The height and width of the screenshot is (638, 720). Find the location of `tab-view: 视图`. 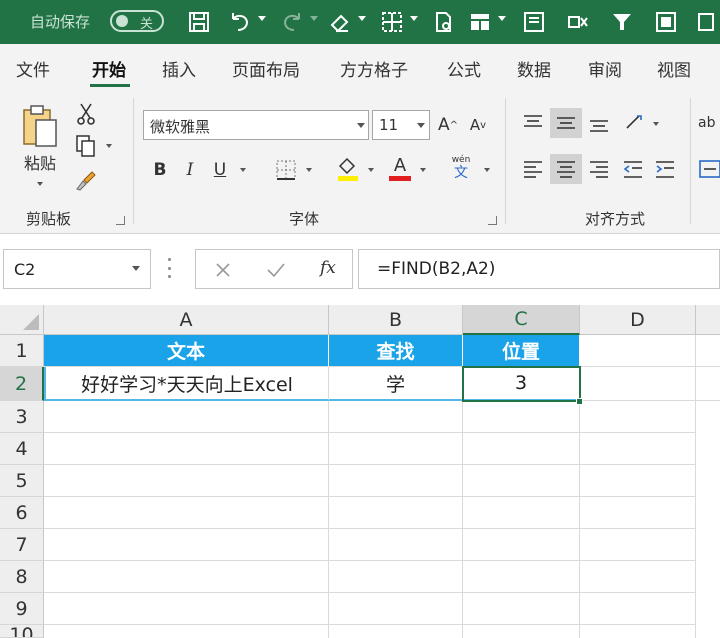

tab-view: 视图 is located at coordinates (674, 68).